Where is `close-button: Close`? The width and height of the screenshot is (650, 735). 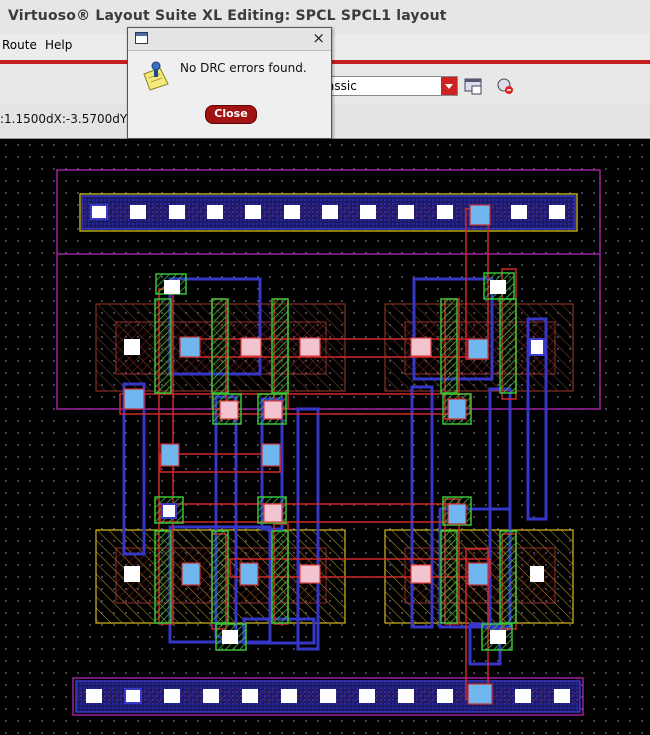 close-button: Close is located at coordinates (231, 114).